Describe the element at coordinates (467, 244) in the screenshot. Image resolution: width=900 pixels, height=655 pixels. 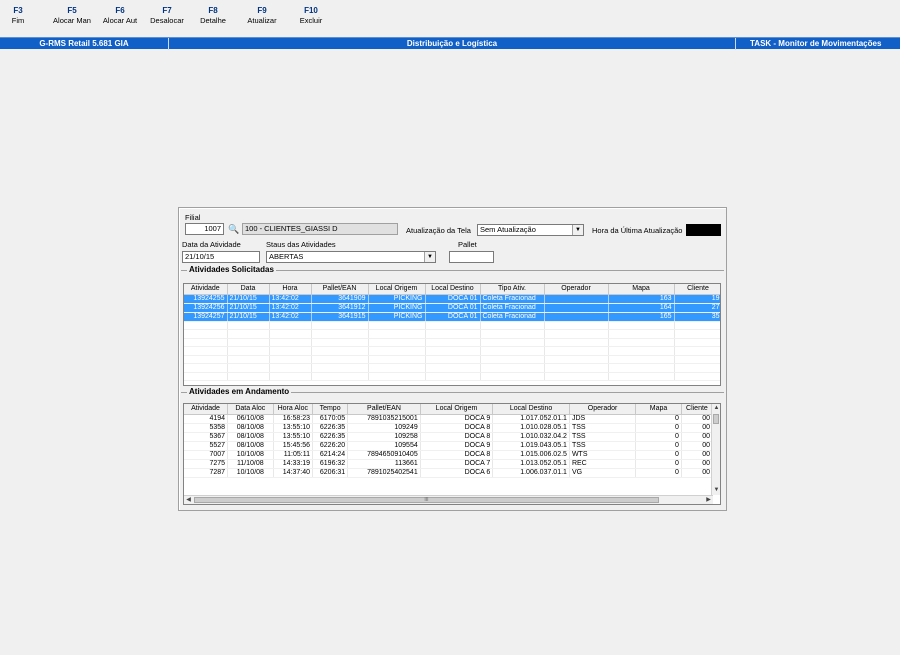
I see `pallet-label: Pallet` at that location.